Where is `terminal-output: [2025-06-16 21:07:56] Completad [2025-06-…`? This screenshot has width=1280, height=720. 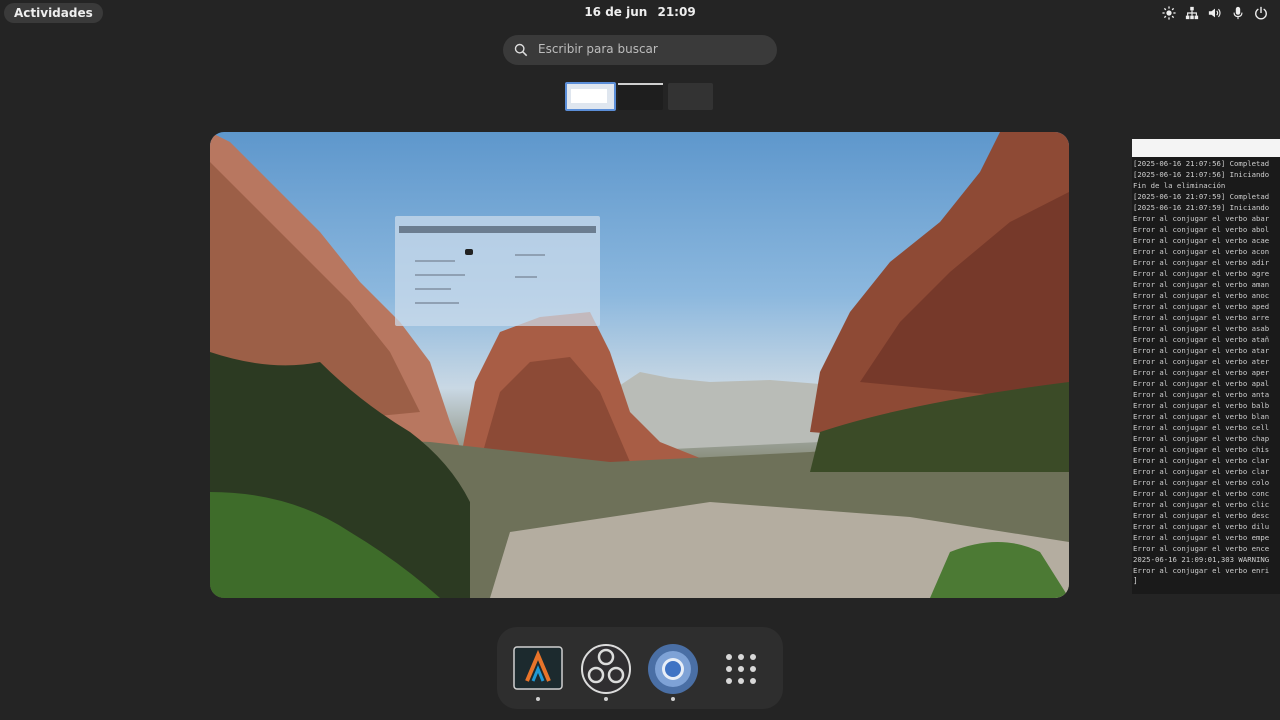 terminal-output: [2025-06-16 21:07:56] Completad [2025-06-… is located at coordinates (1206, 366).